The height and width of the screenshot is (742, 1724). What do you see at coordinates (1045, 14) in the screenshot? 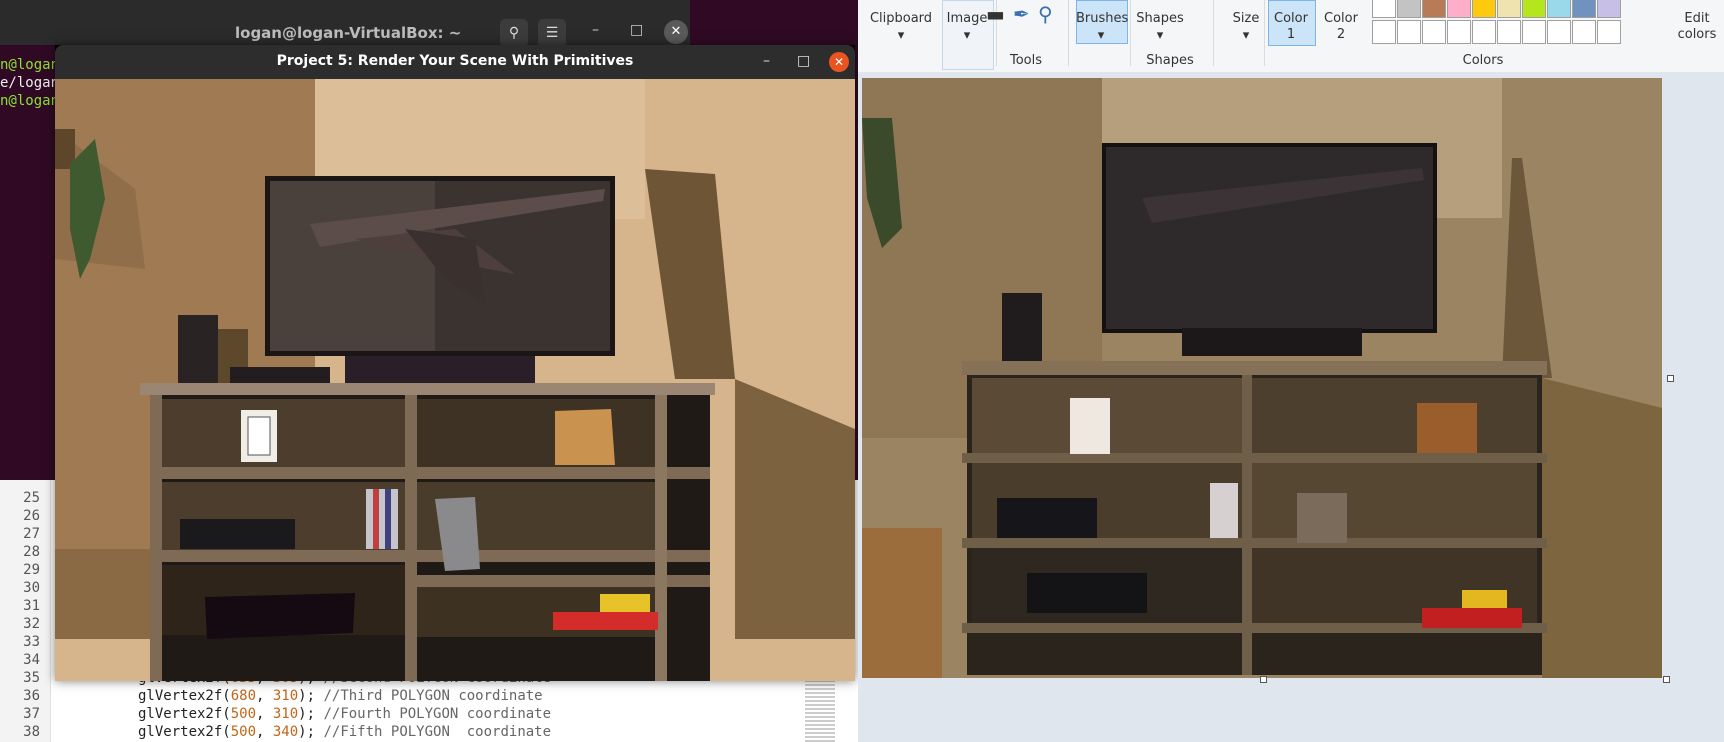
I see `magnifier-icon: ⚲` at bounding box center [1045, 14].